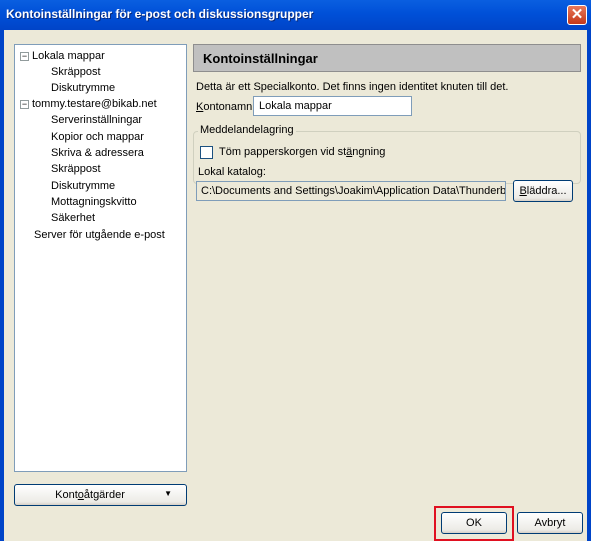 The width and height of the screenshot is (591, 541). Describe the element at coordinates (387, 58) in the screenshot. I see `panel-header: Kontoinställningar` at that location.